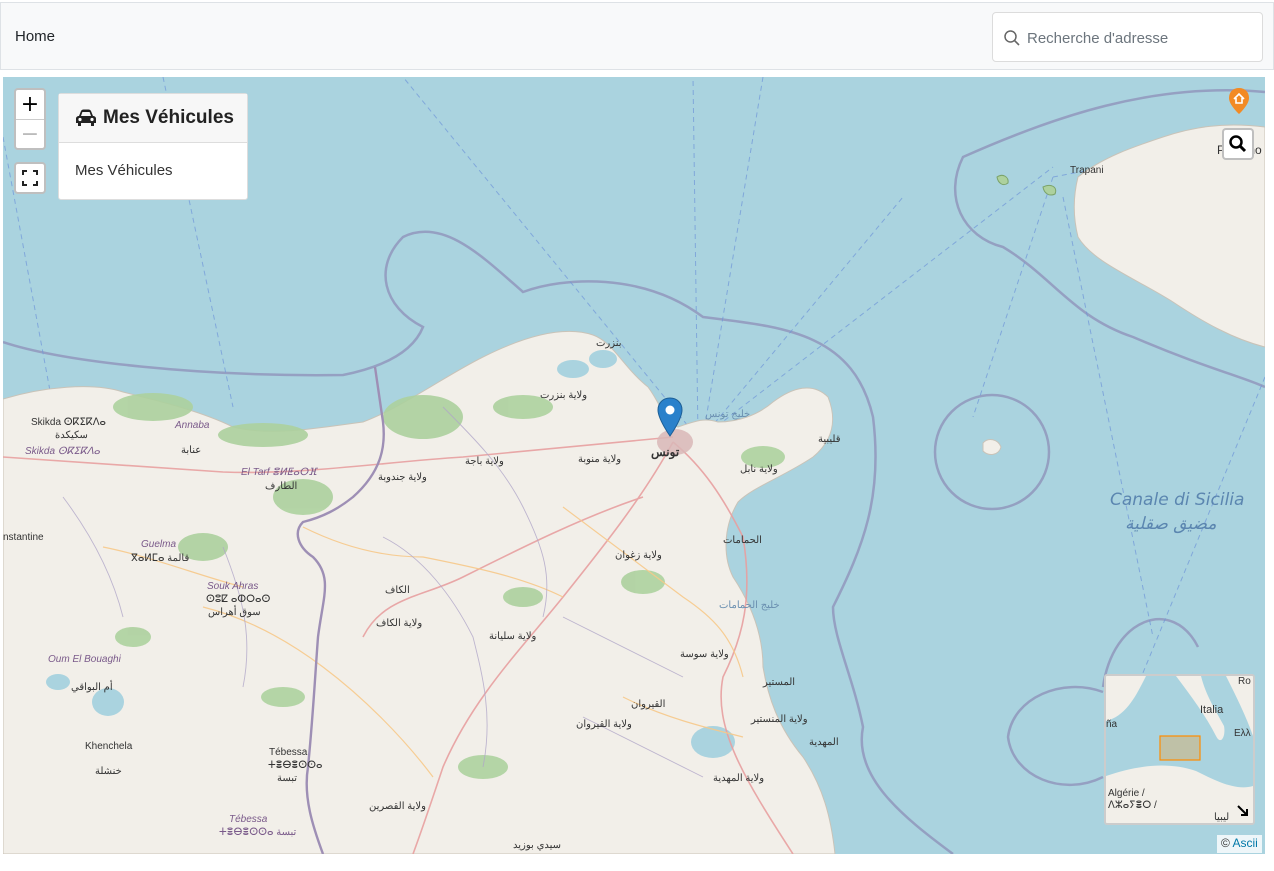 The image size is (1274, 871). I want to click on label-skikda: Skikda ⵙⴽⵉⴽⴷⴰ, so click(68, 422).